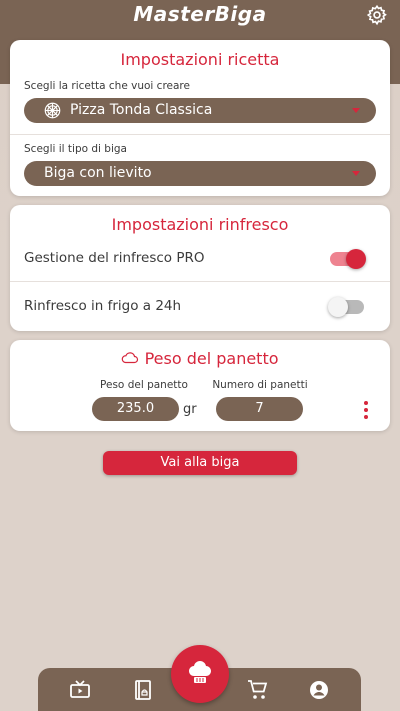 This screenshot has height=711, width=400. I want to click on chef-hat-button, so click(200, 674).